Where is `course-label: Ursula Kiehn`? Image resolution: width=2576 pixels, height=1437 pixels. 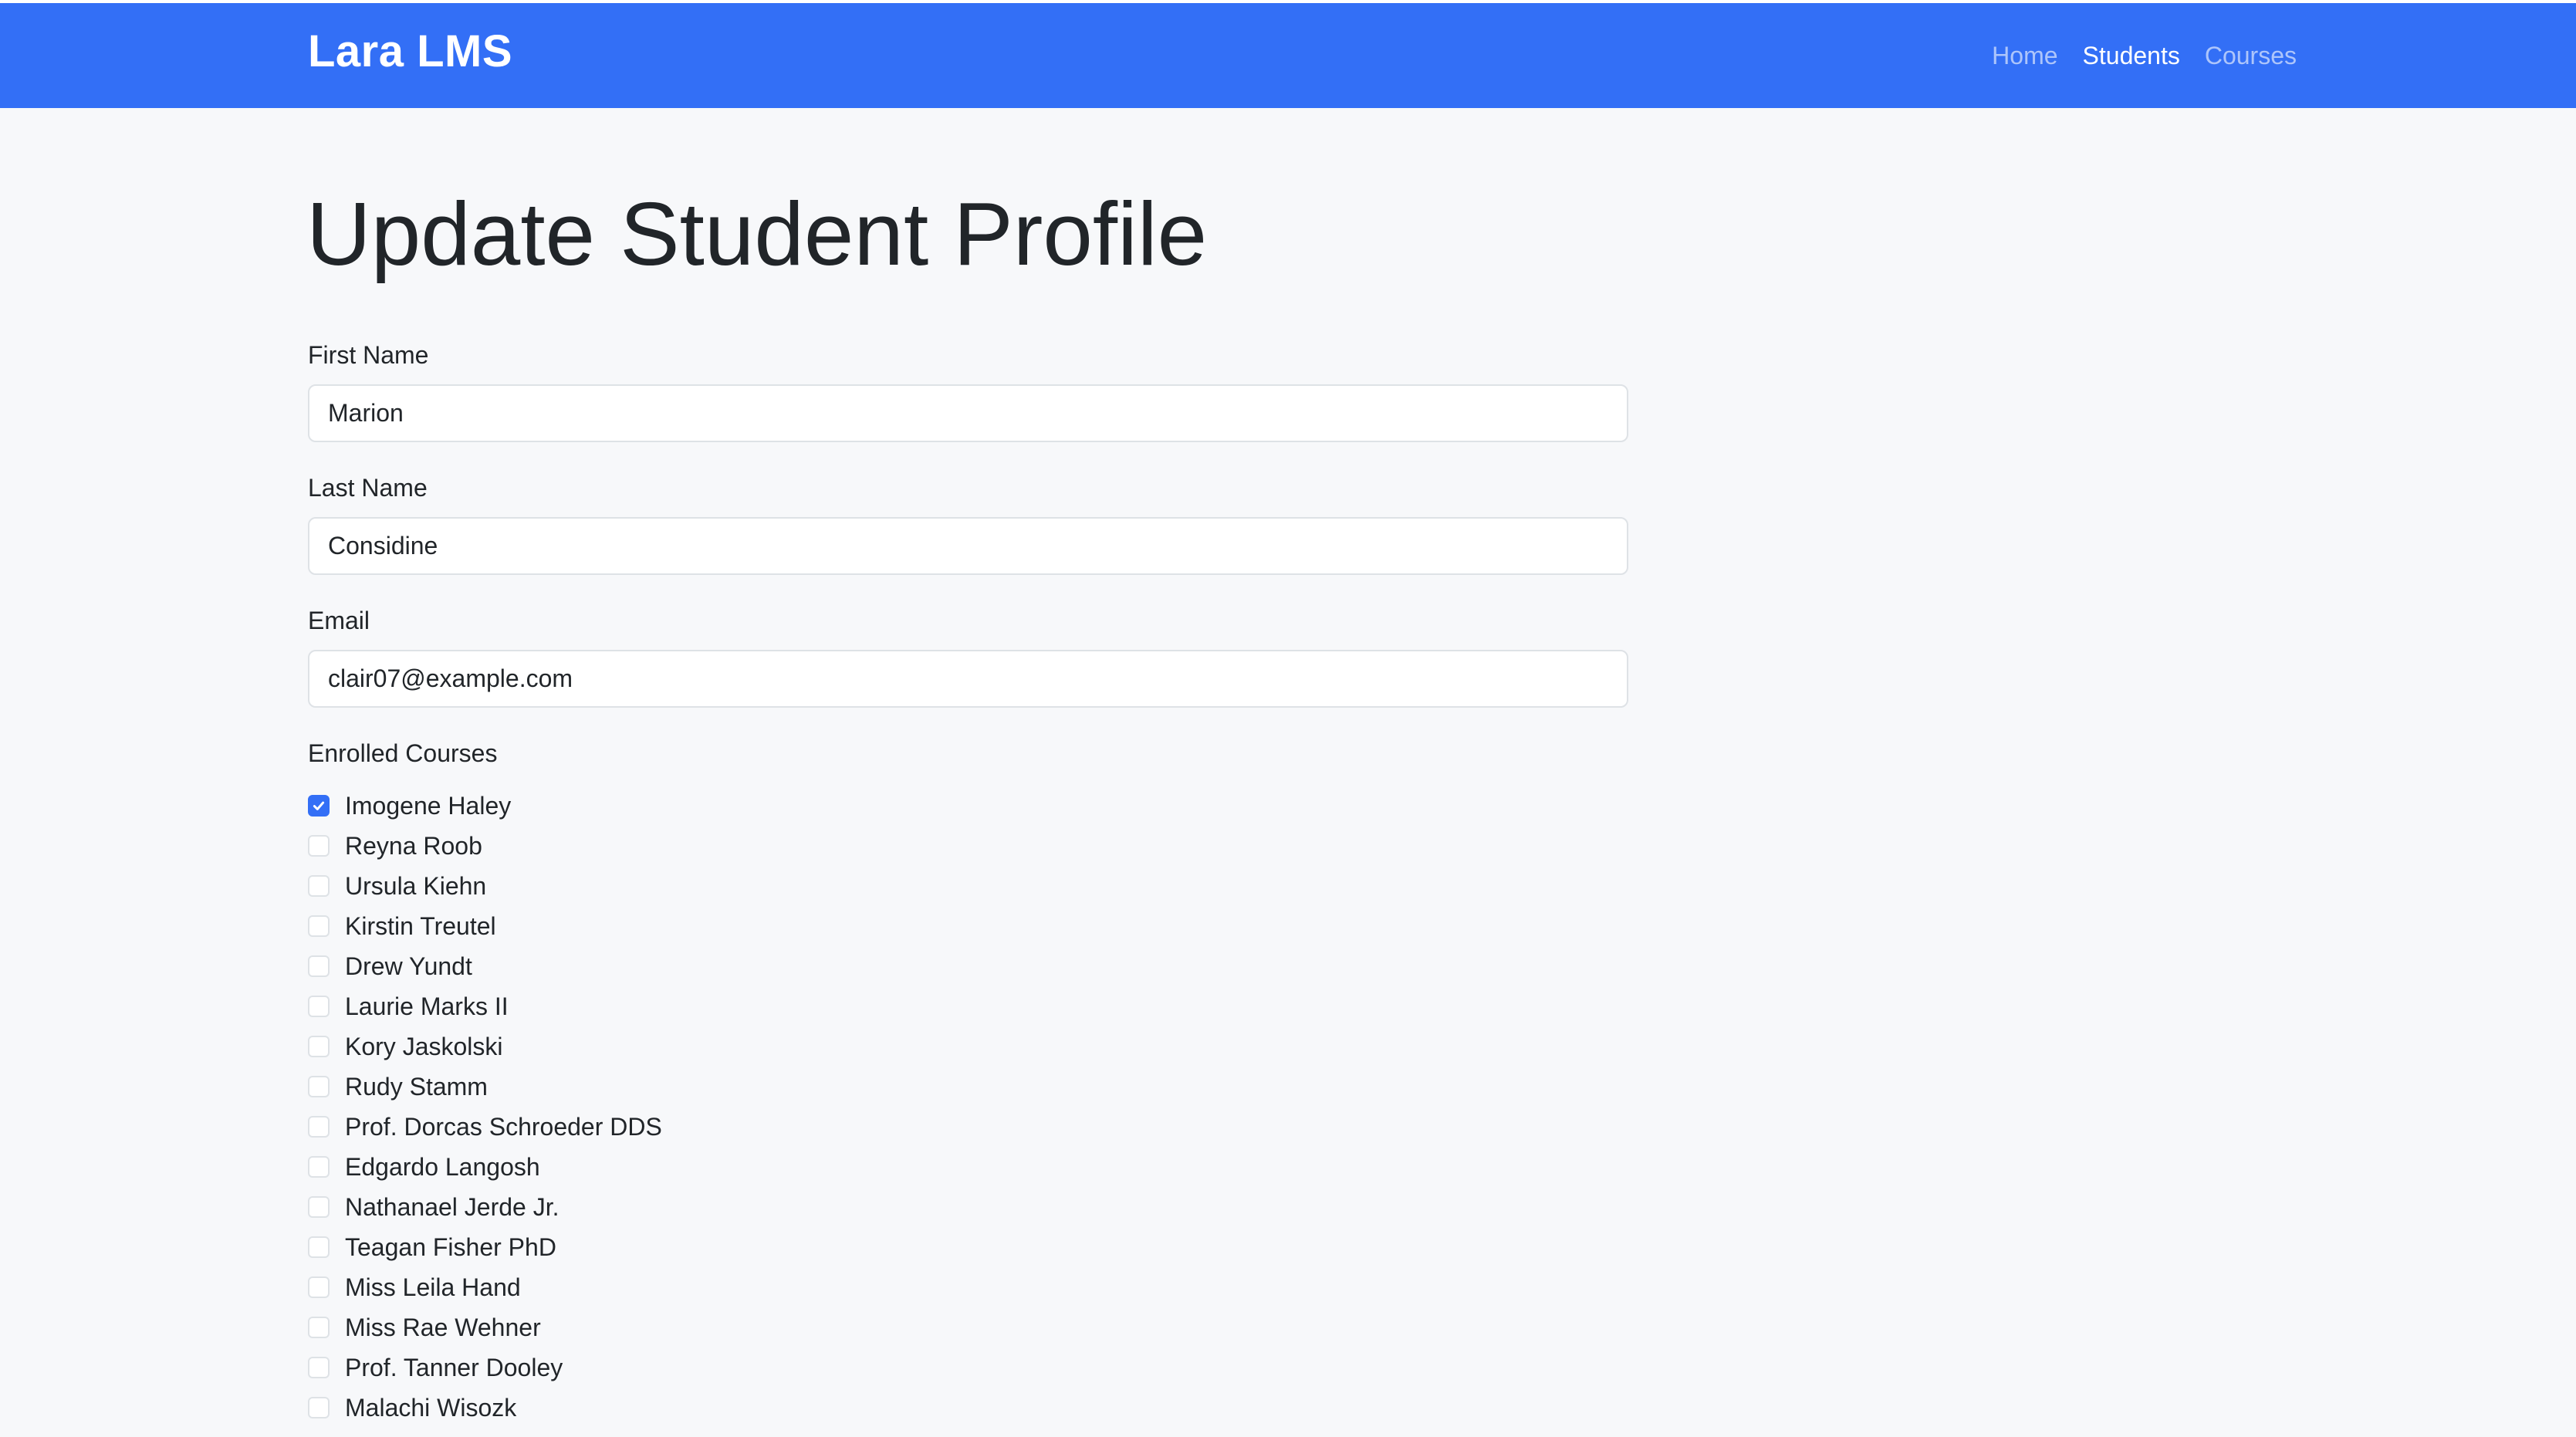 course-label: Ursula Kiehn is located at coordinates (416, 886).